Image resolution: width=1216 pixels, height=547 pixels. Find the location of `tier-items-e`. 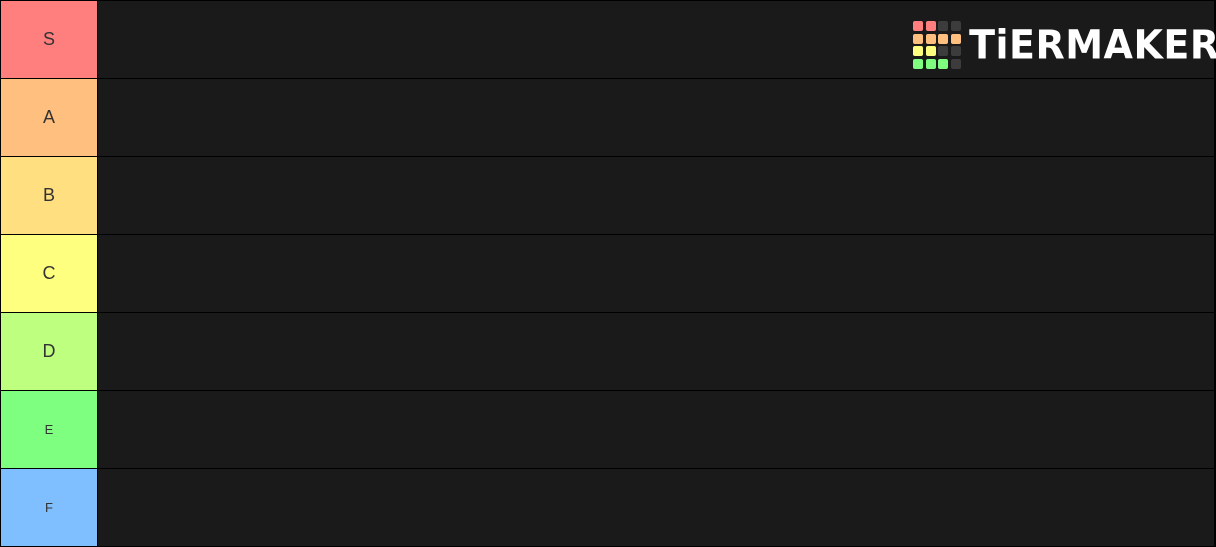

tier-items-e is located at coordinates (656, 429).